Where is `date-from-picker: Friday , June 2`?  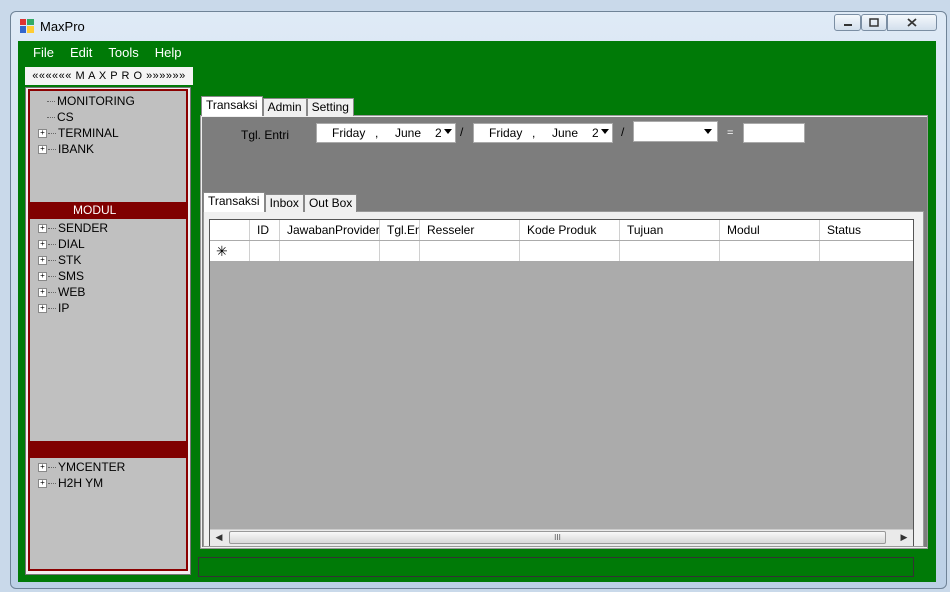
date-from-picker: Friday , June 2 is located at coordinates (386, 133).